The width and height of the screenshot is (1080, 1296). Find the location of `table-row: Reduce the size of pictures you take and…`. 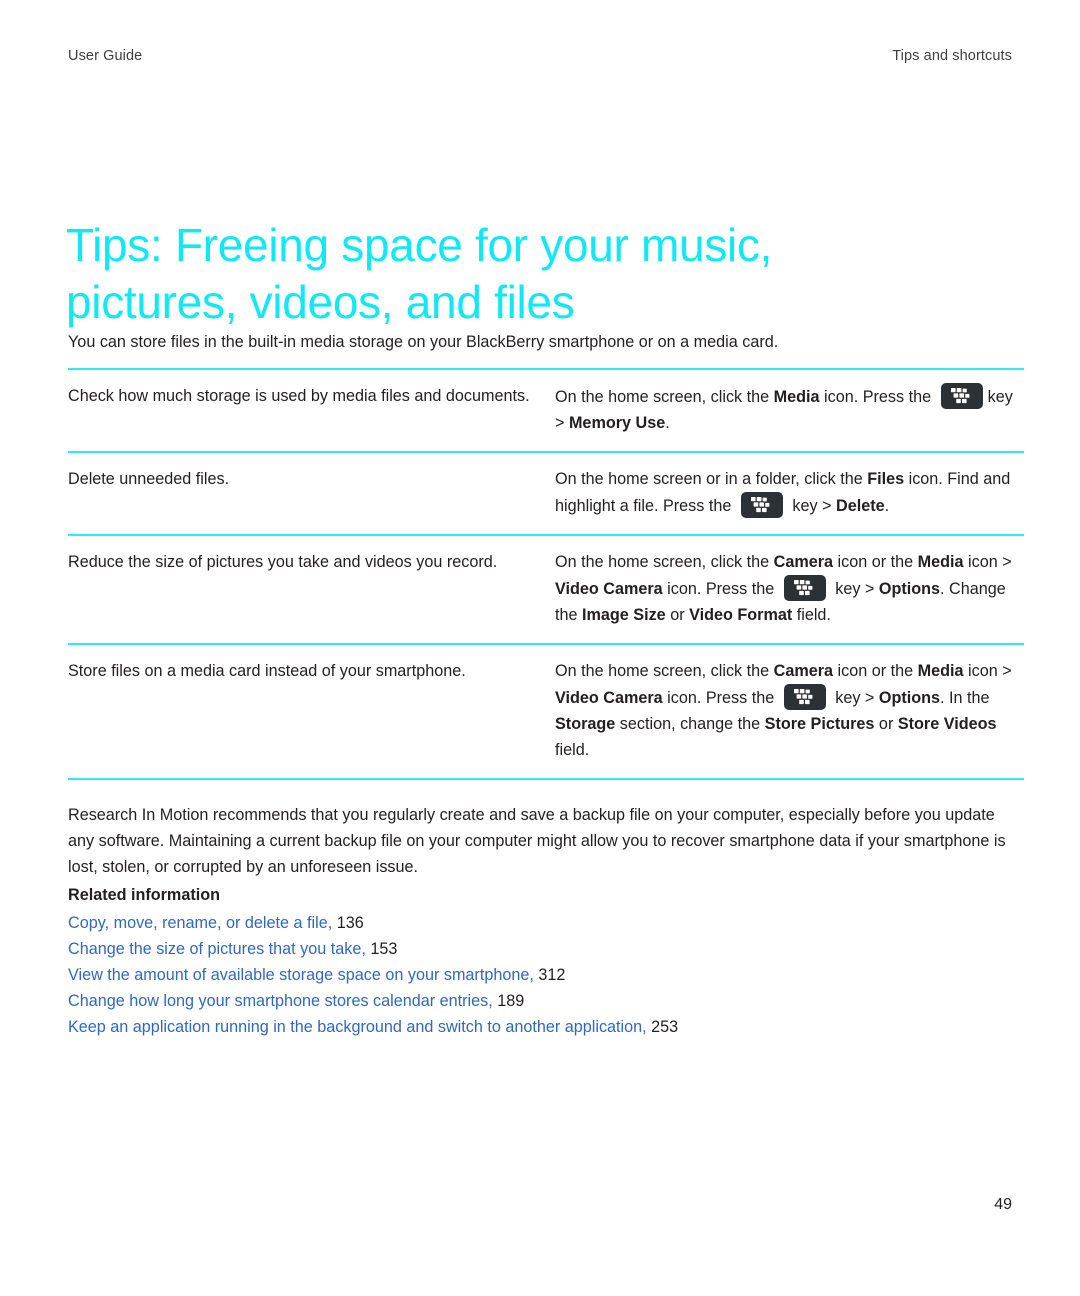

table-row: Reduce the size of pictures you take and… is located at coordinates (546, 590).